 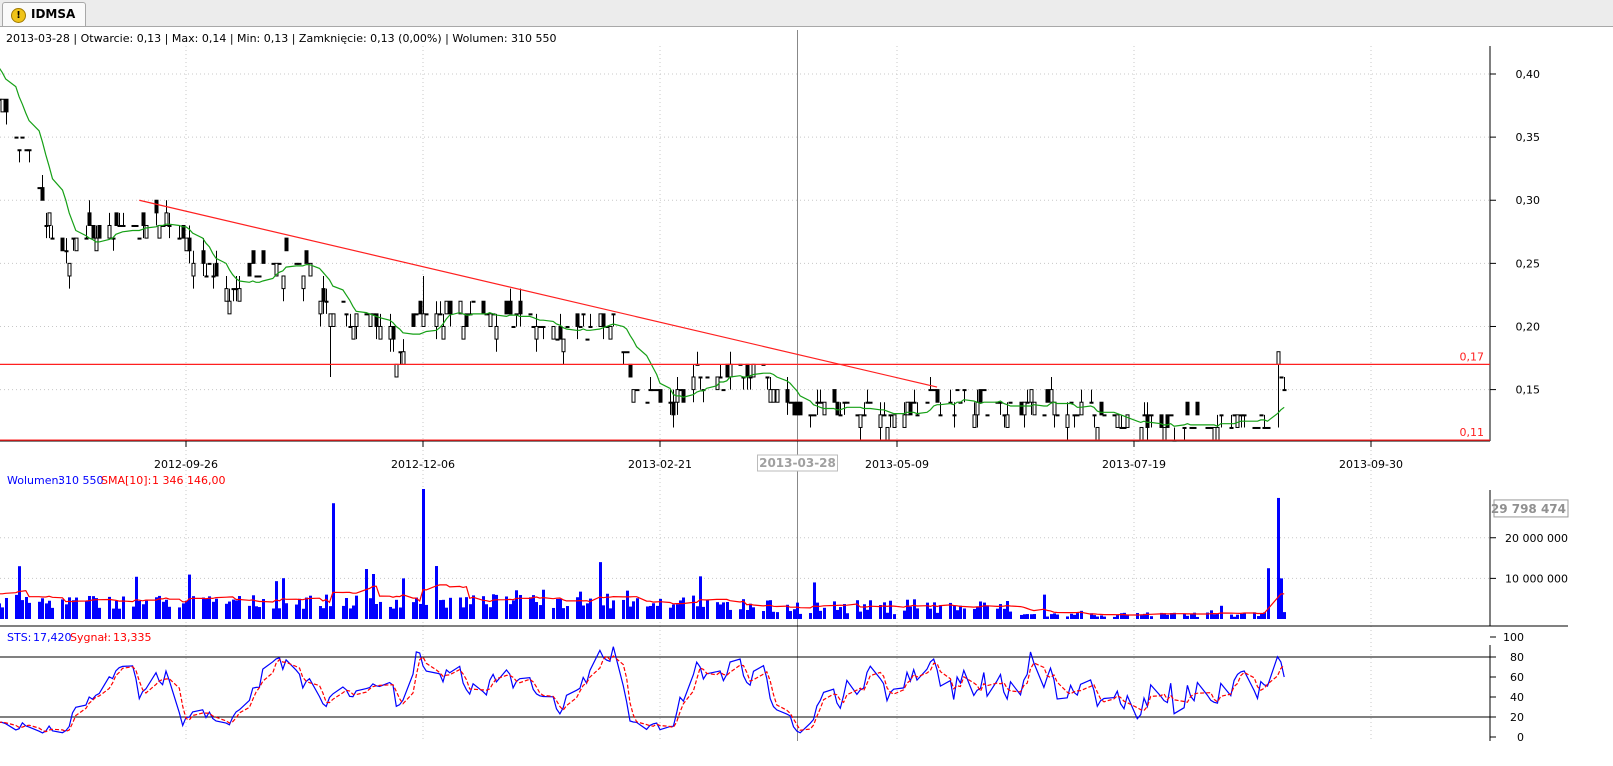 What do you see at coordinates (1520, 737) in the screenshot?
I see `oscillator-tick-label: 0` at bounding box center [1520, 737].